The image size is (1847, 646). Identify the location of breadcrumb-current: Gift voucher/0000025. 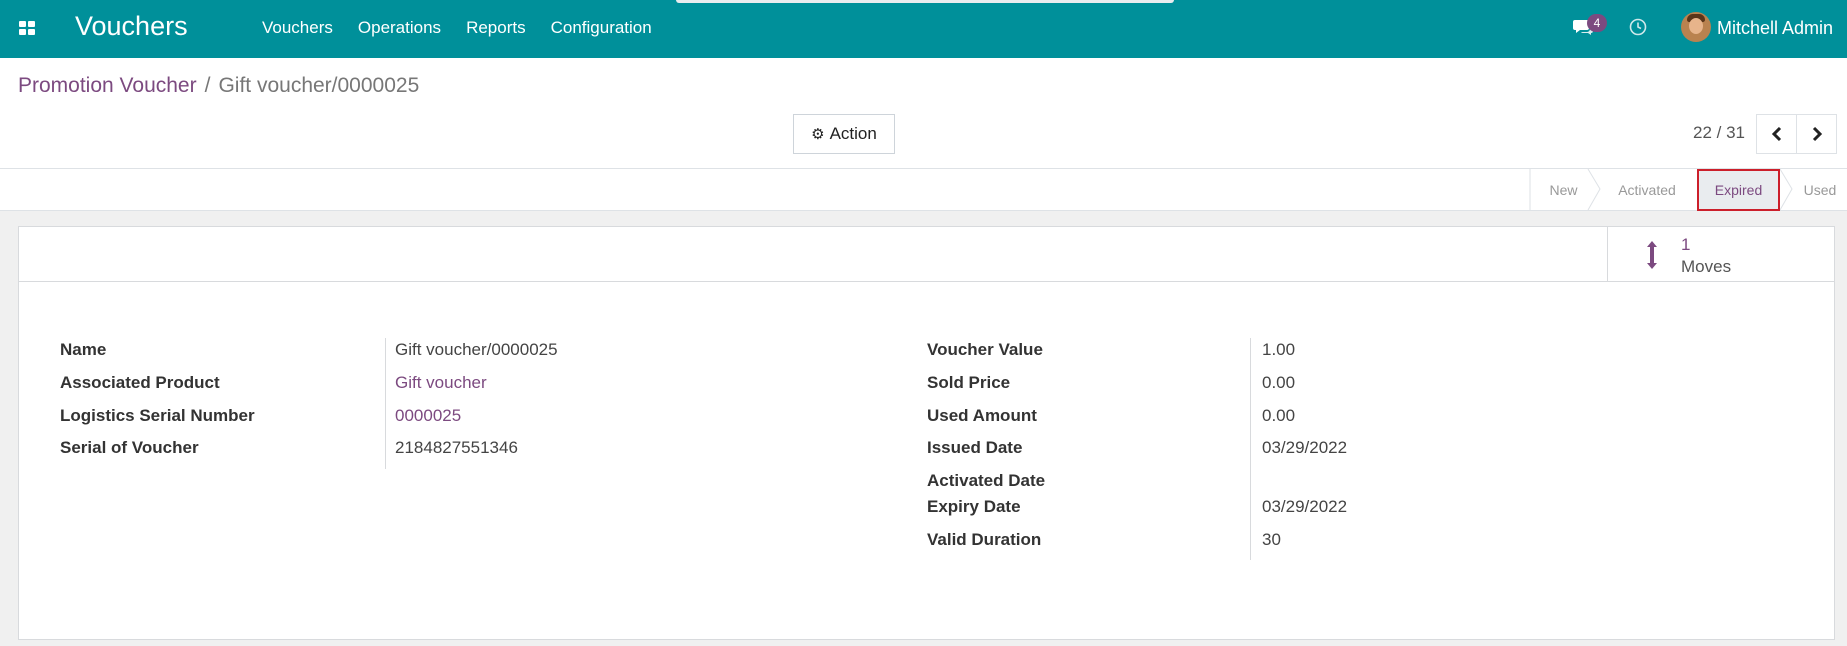
(319, 85).